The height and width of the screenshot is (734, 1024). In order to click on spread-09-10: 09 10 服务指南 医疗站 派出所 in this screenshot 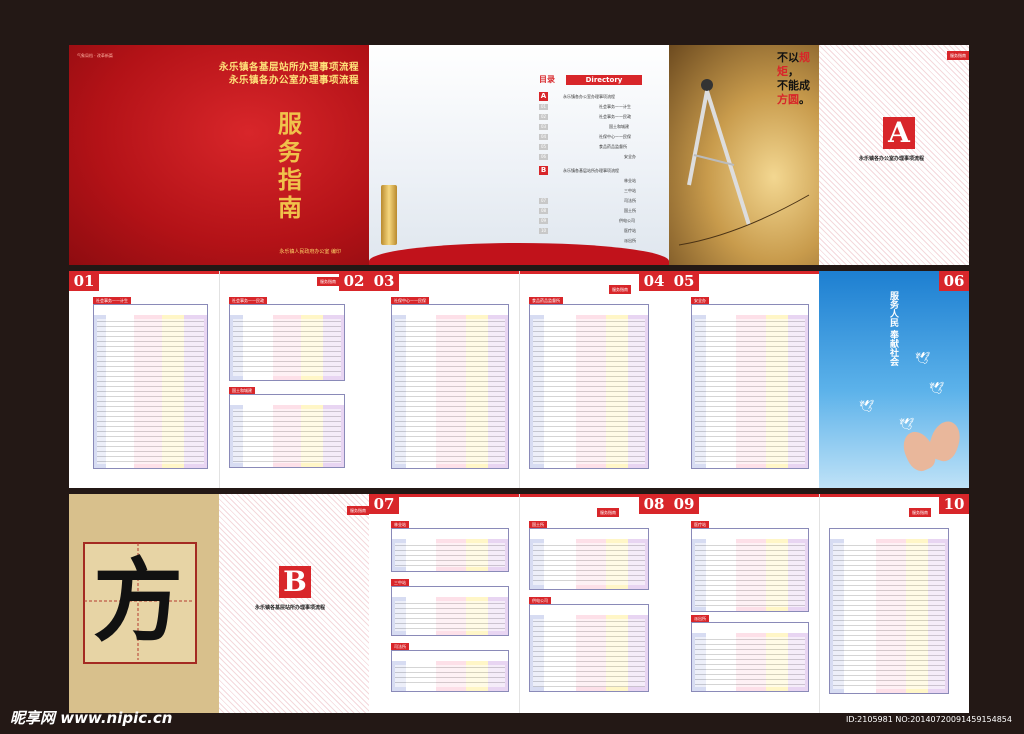, I will do `click(819, 603)`.